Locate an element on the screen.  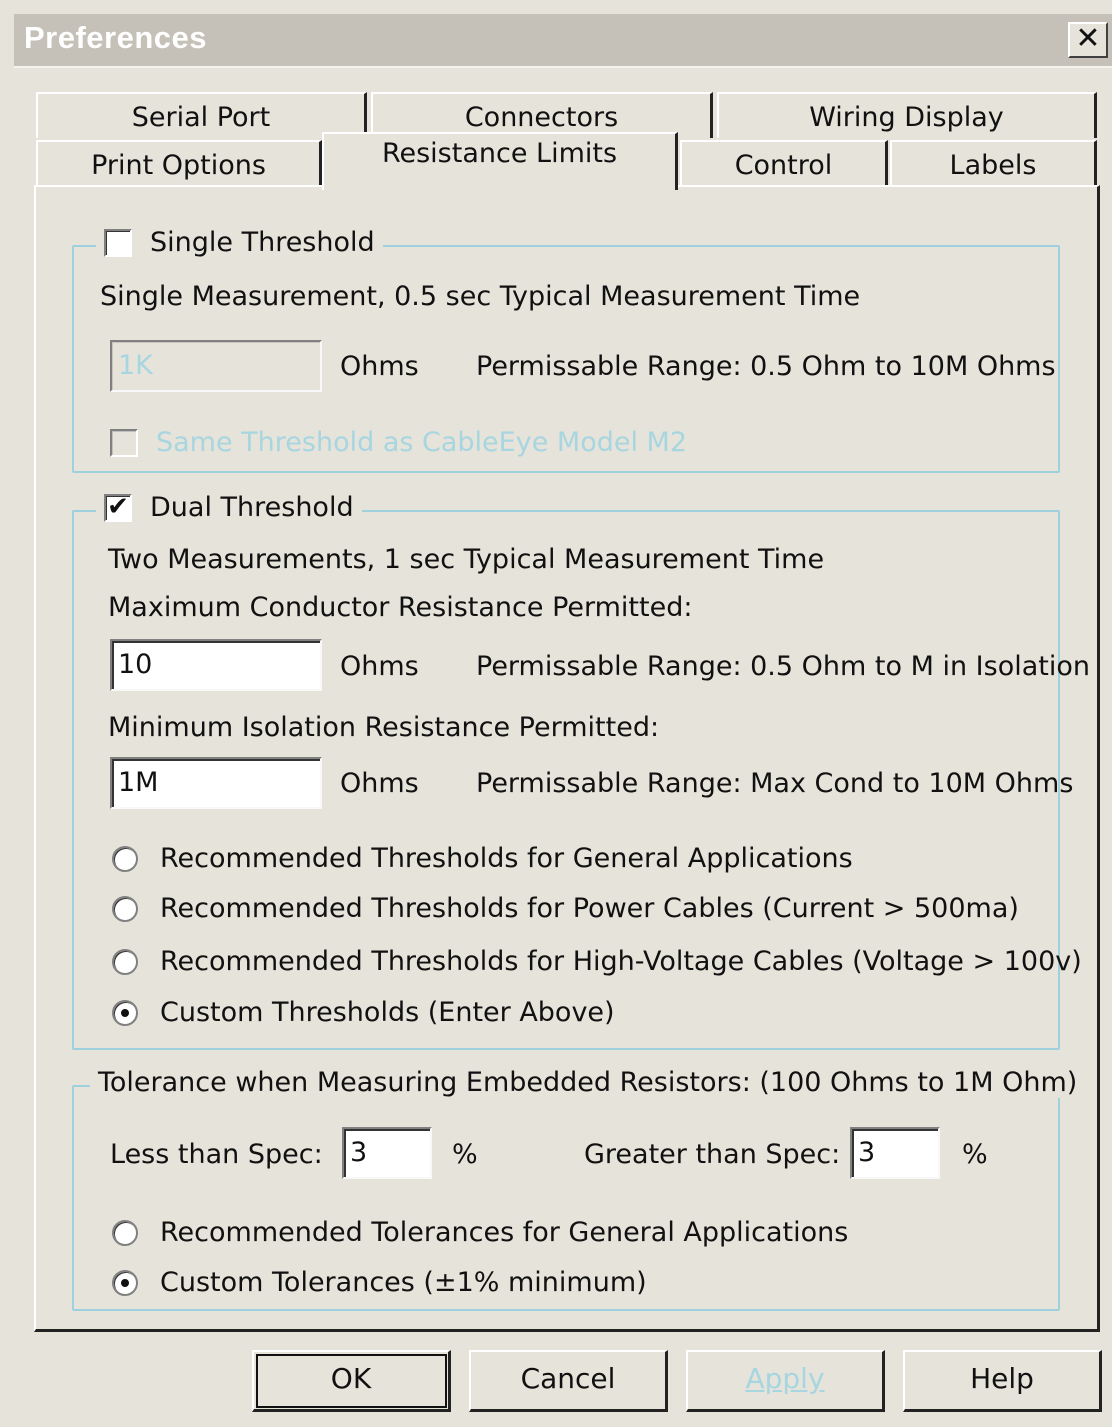
tab-resistance-limits: Resistance Limits is located at coordinates (500, 161).